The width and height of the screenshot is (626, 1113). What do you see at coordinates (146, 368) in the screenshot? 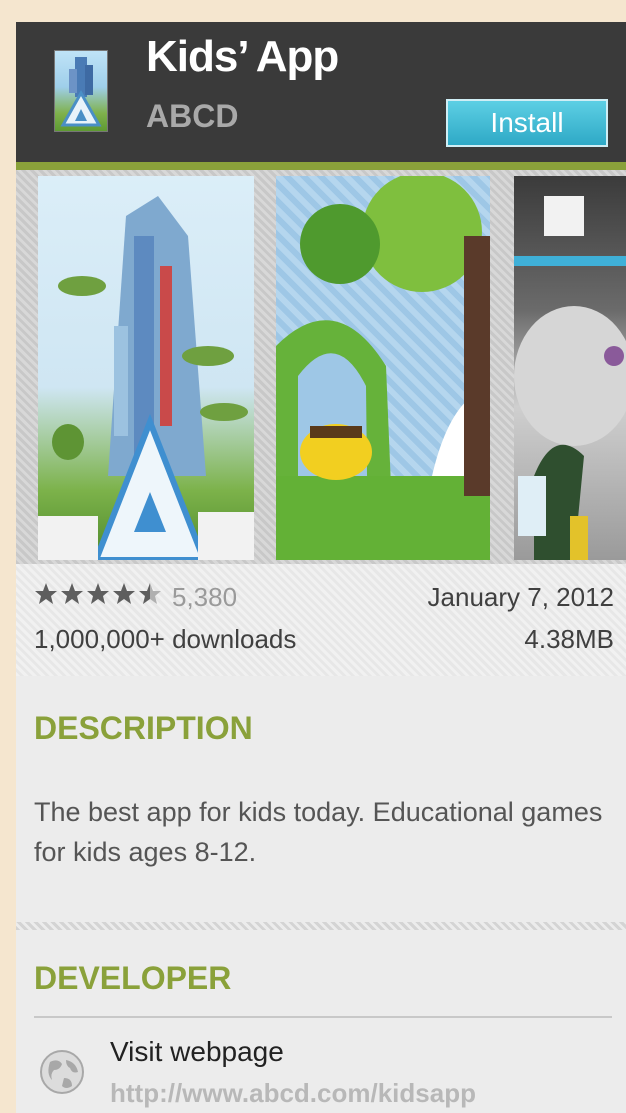
I see `screenshot-tower-city` at bounding box center [146, 368].